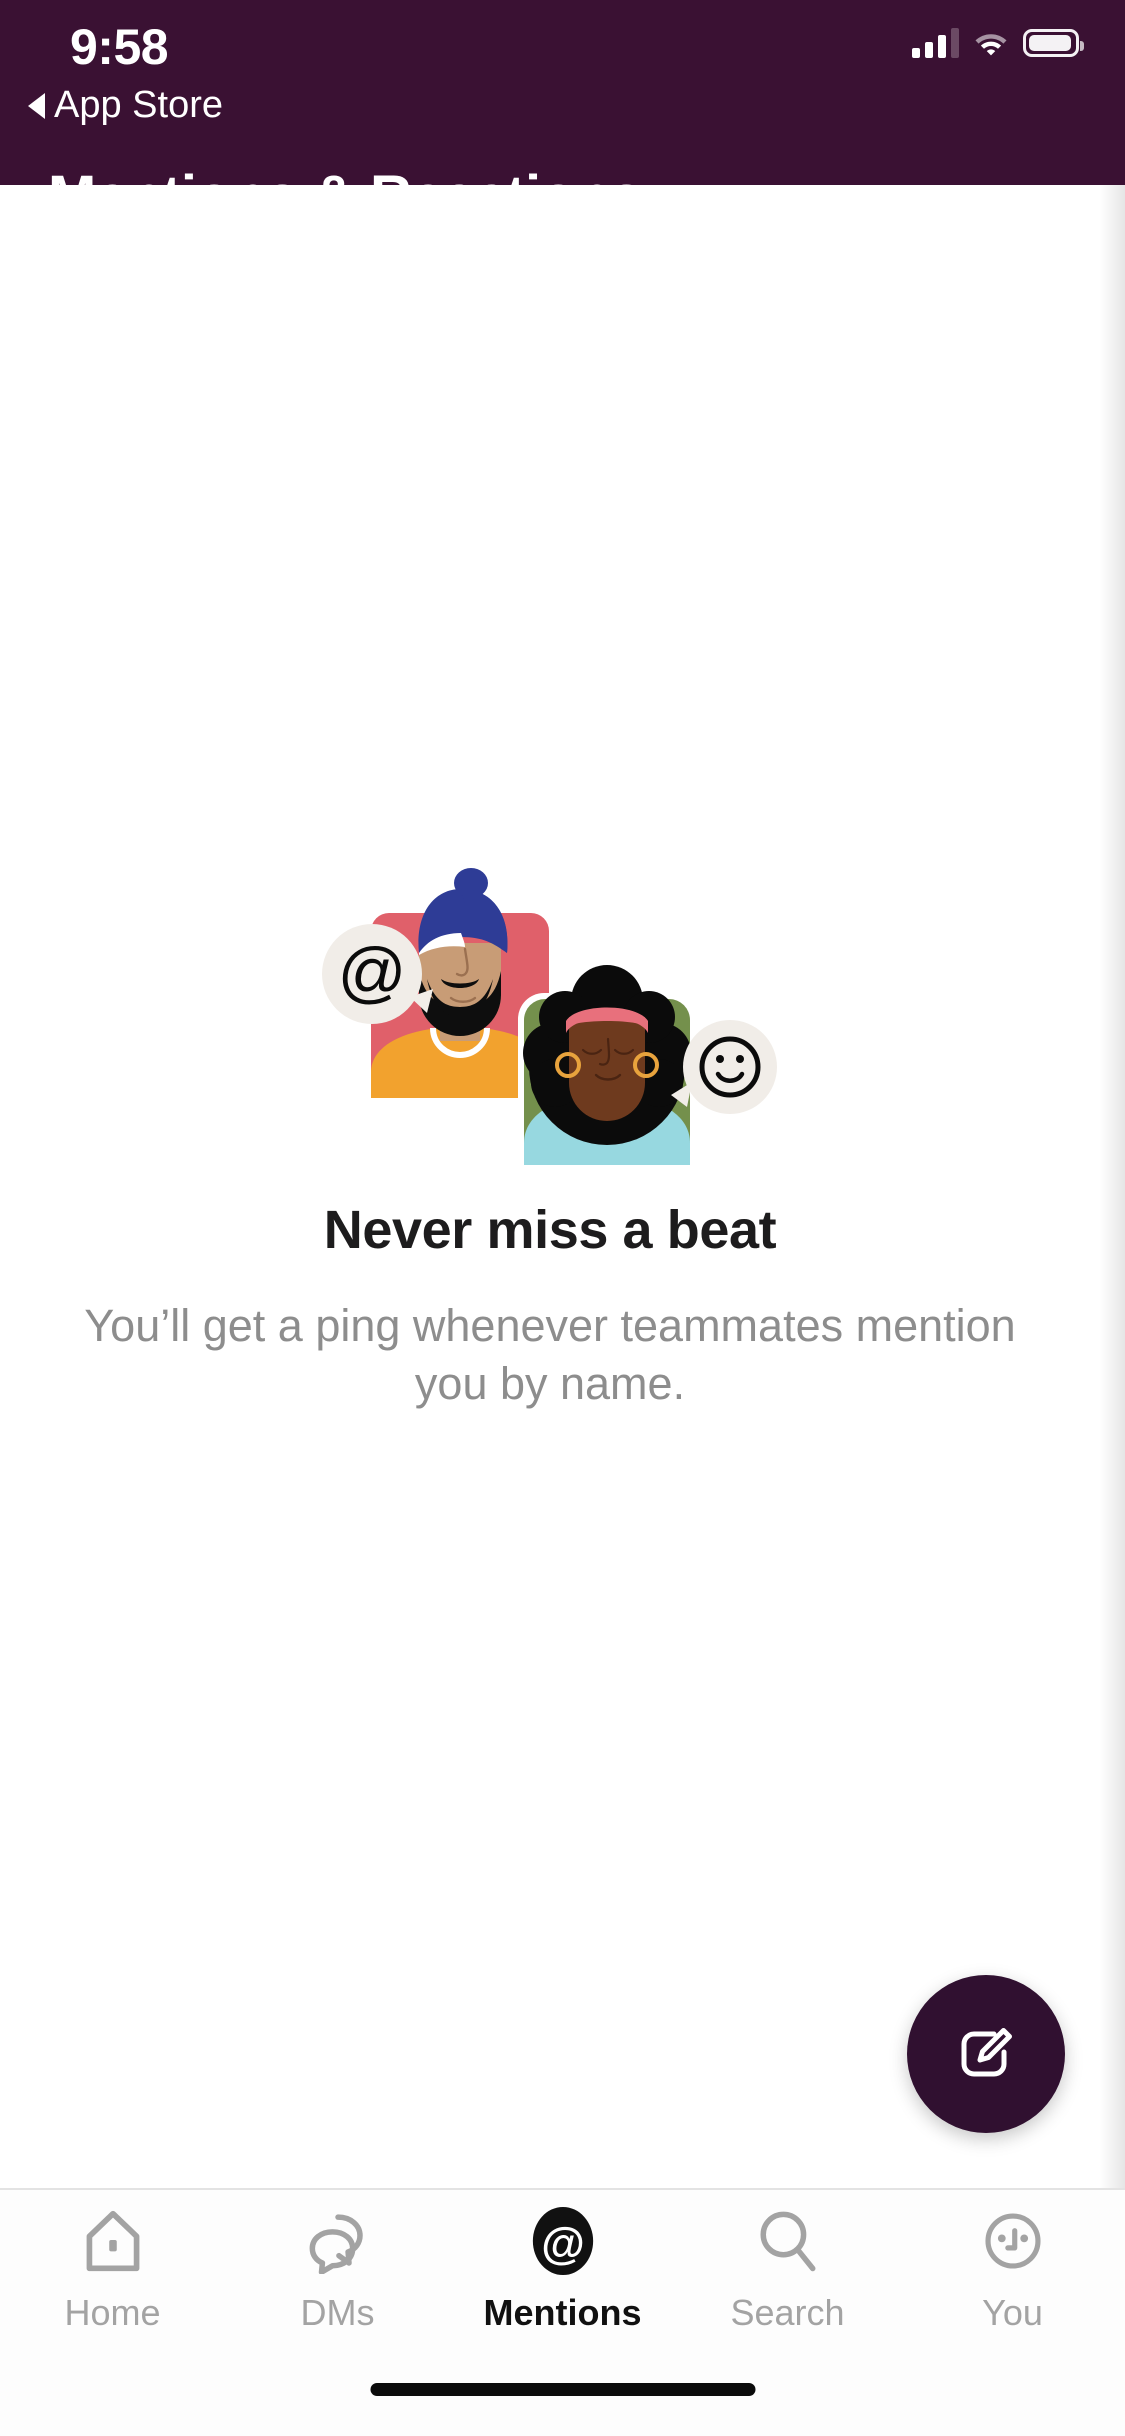  I want to click on tab-label-you: You, so click(1012, 2312).